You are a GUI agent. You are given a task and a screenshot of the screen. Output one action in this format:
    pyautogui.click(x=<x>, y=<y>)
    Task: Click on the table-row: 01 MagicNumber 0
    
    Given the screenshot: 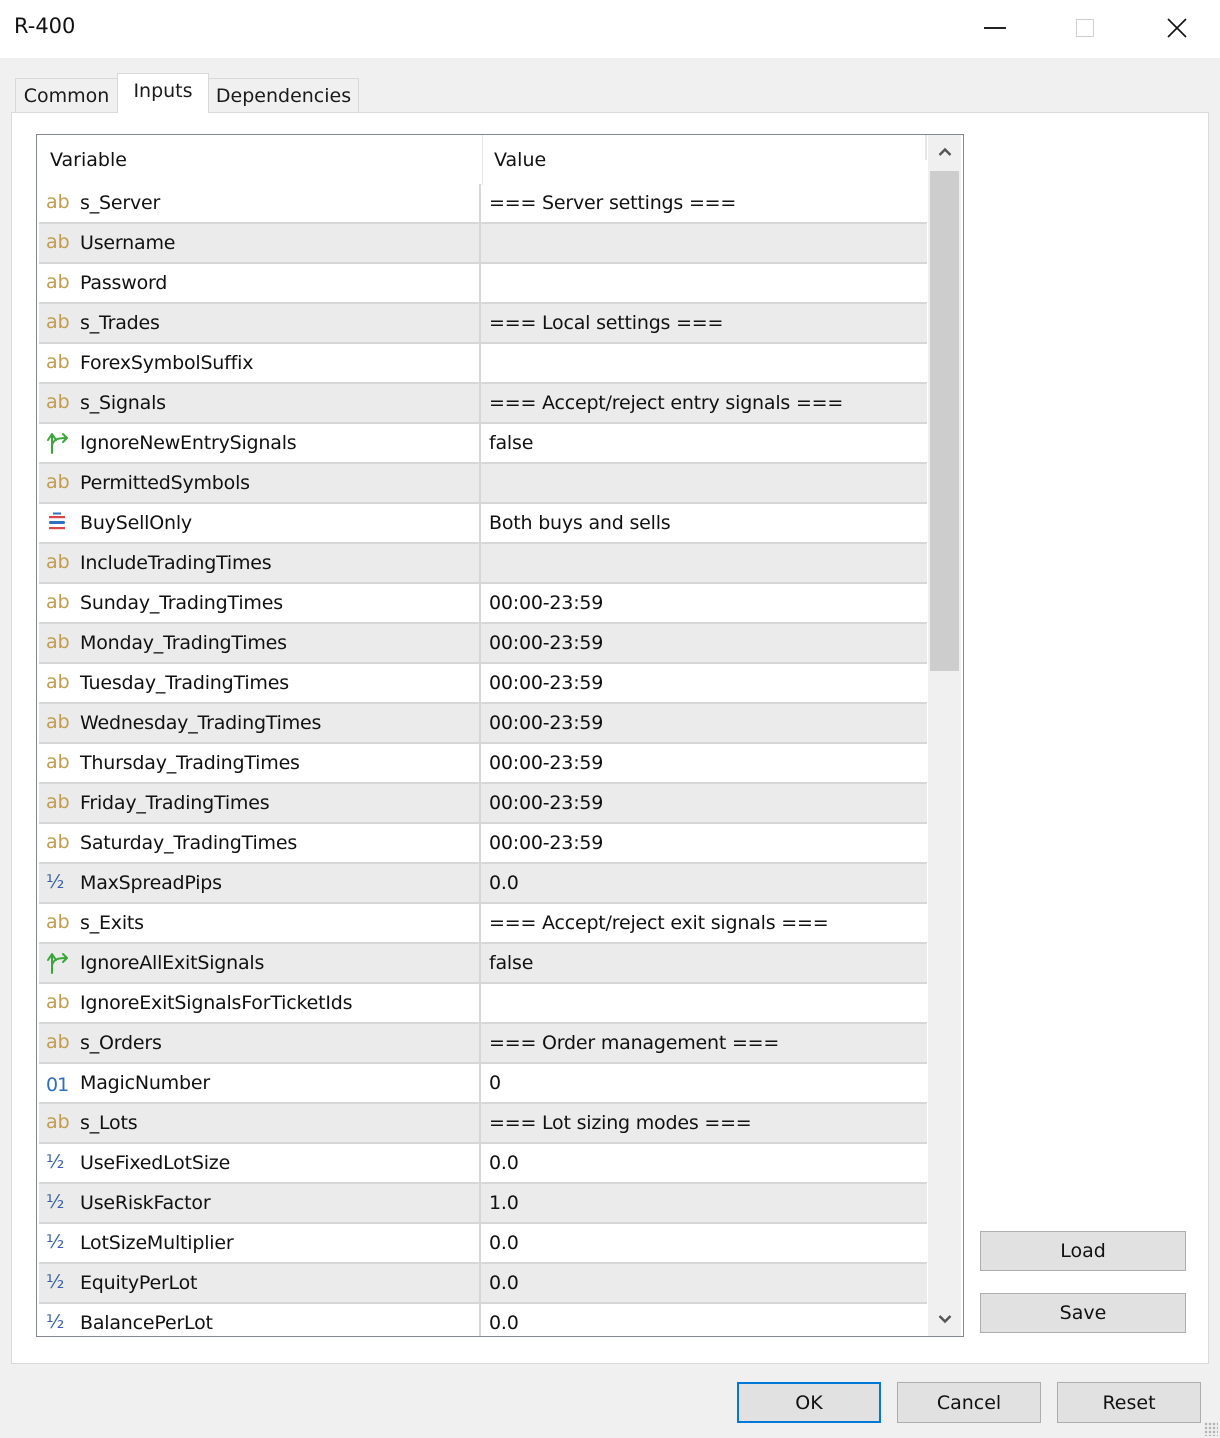 What is the action you would take?
    pyautogui.click(x=483, y=1084)
    